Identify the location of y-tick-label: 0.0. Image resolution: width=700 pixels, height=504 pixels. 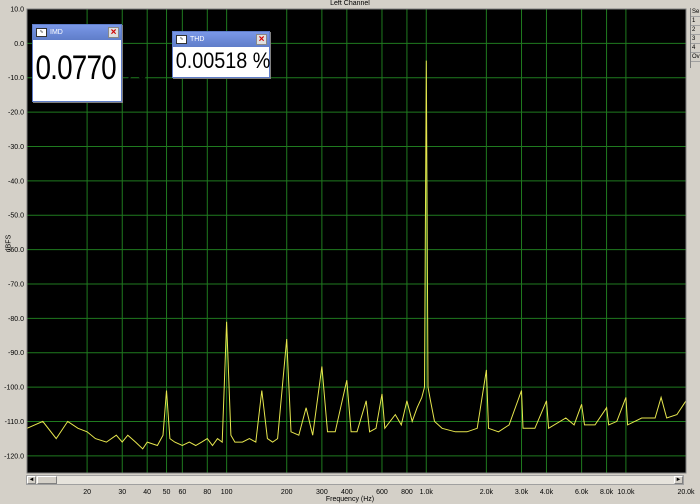
(19, 44).